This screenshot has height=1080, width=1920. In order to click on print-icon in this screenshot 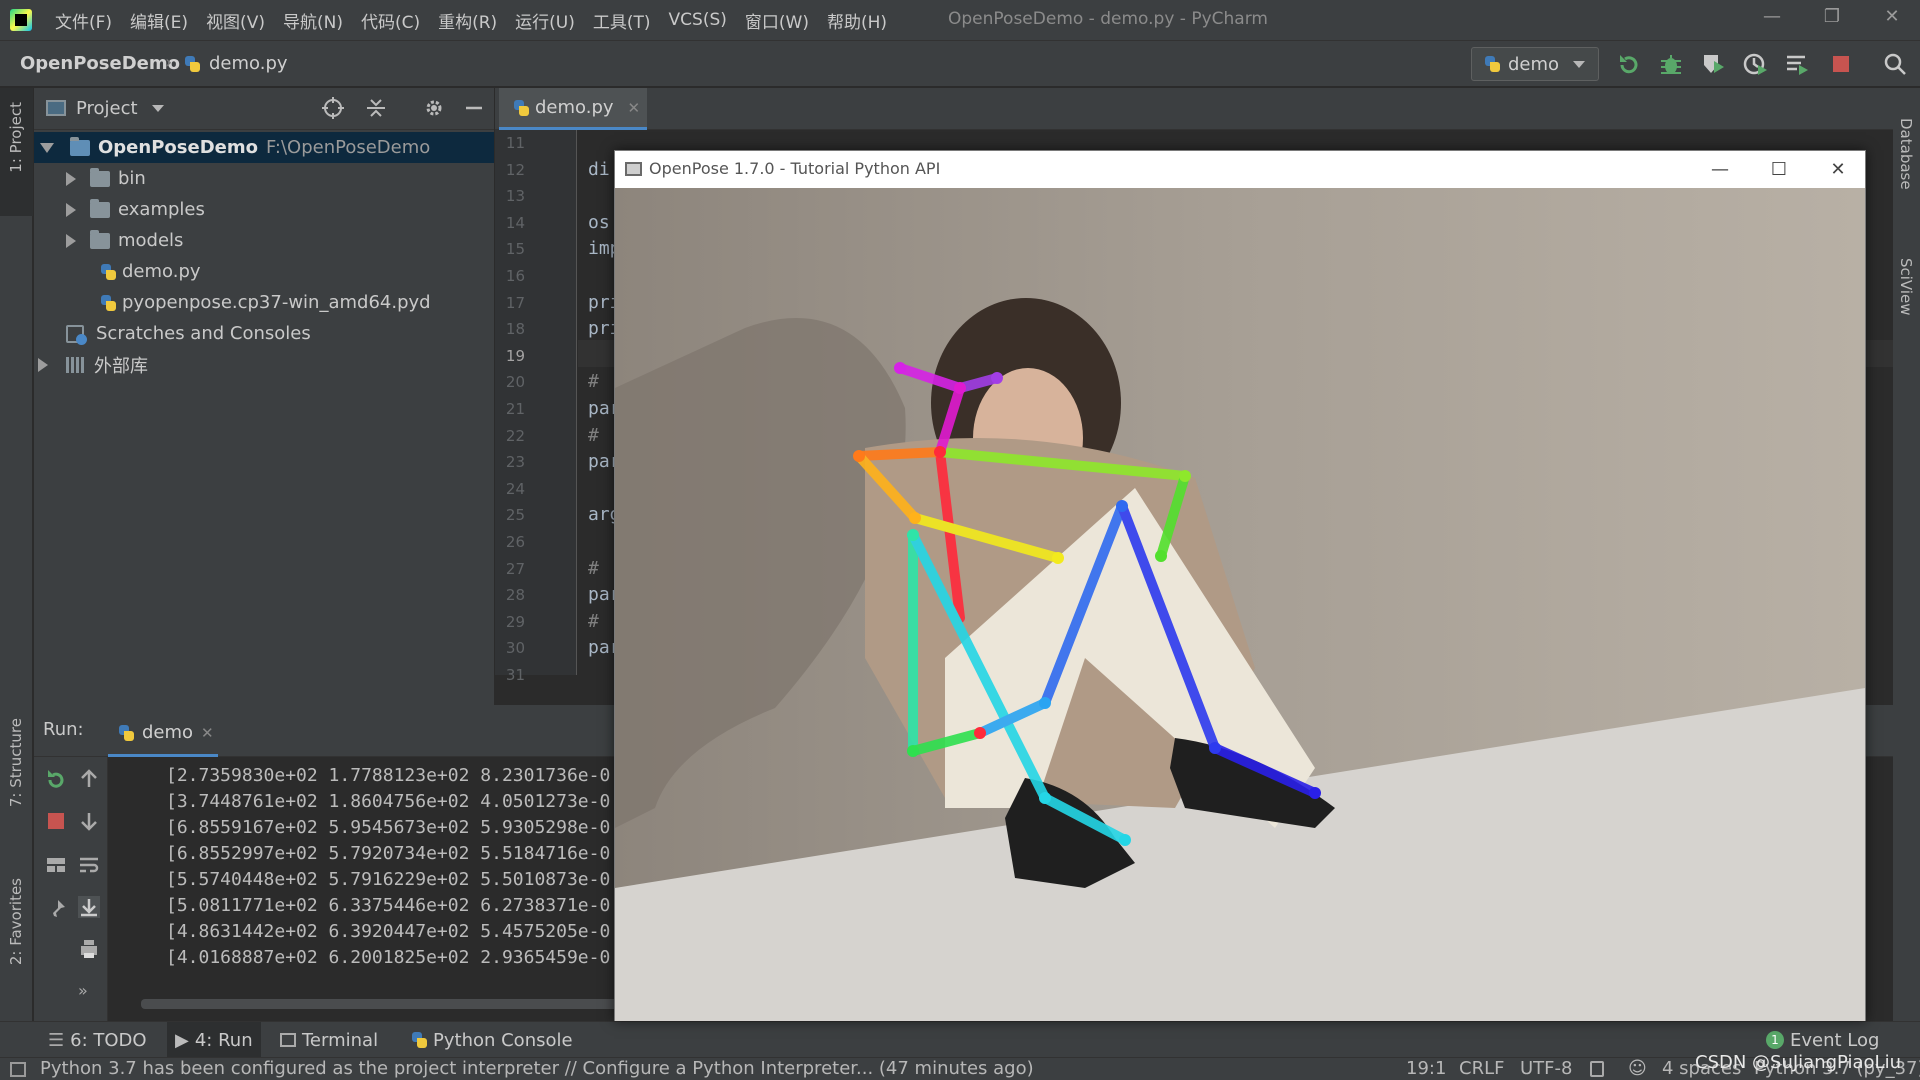, I will do `click(89, 949)`.